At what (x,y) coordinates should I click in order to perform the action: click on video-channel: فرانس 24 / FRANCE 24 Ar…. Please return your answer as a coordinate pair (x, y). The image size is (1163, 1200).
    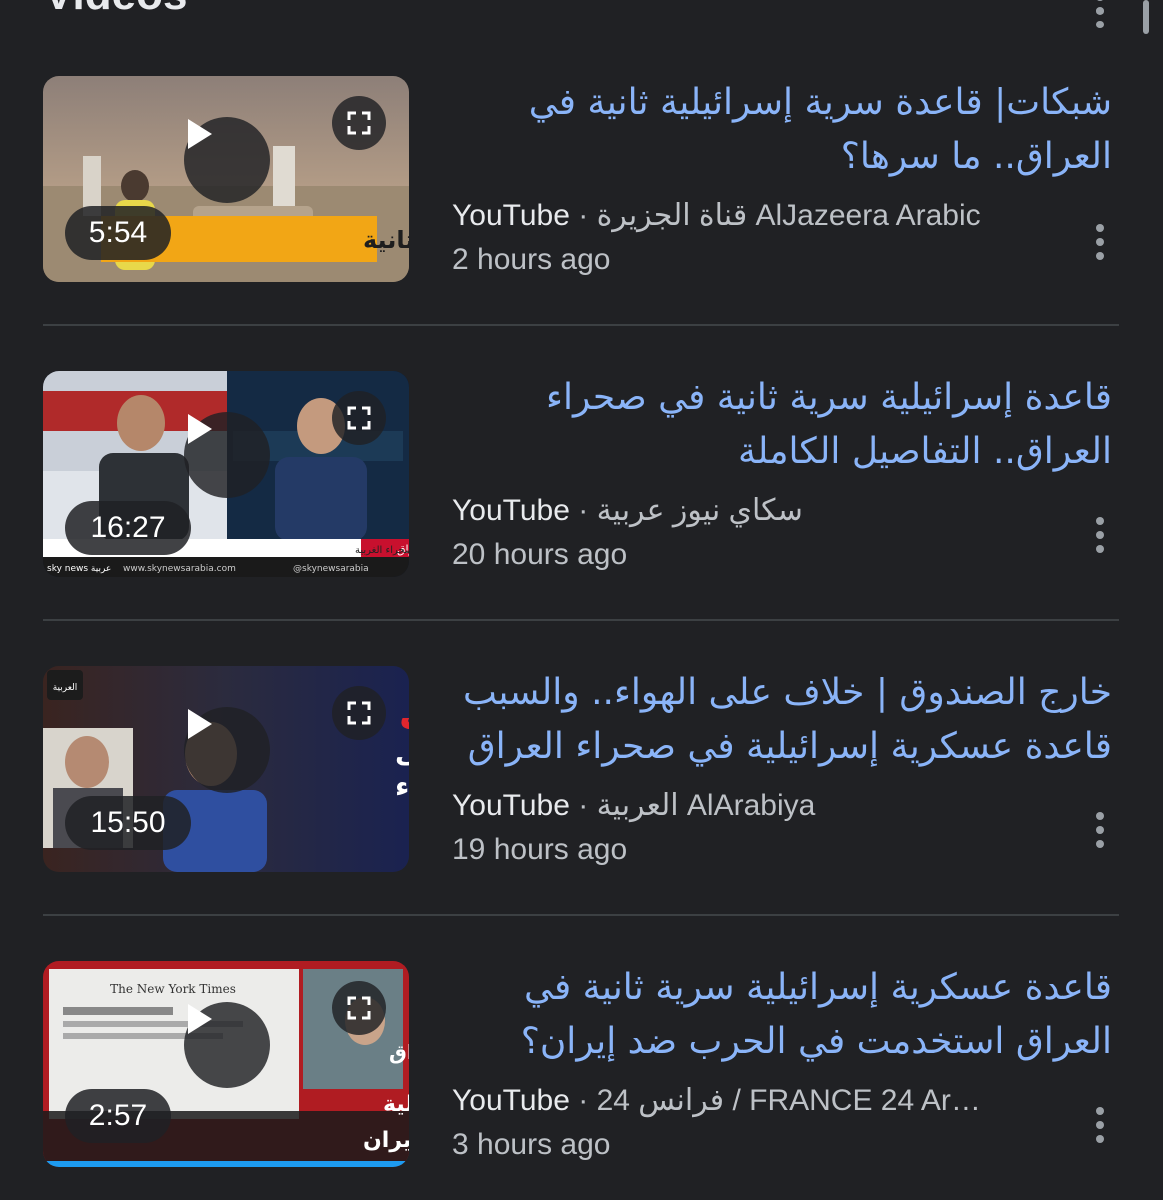
    Looking at the image, I should click on (788, 1100).